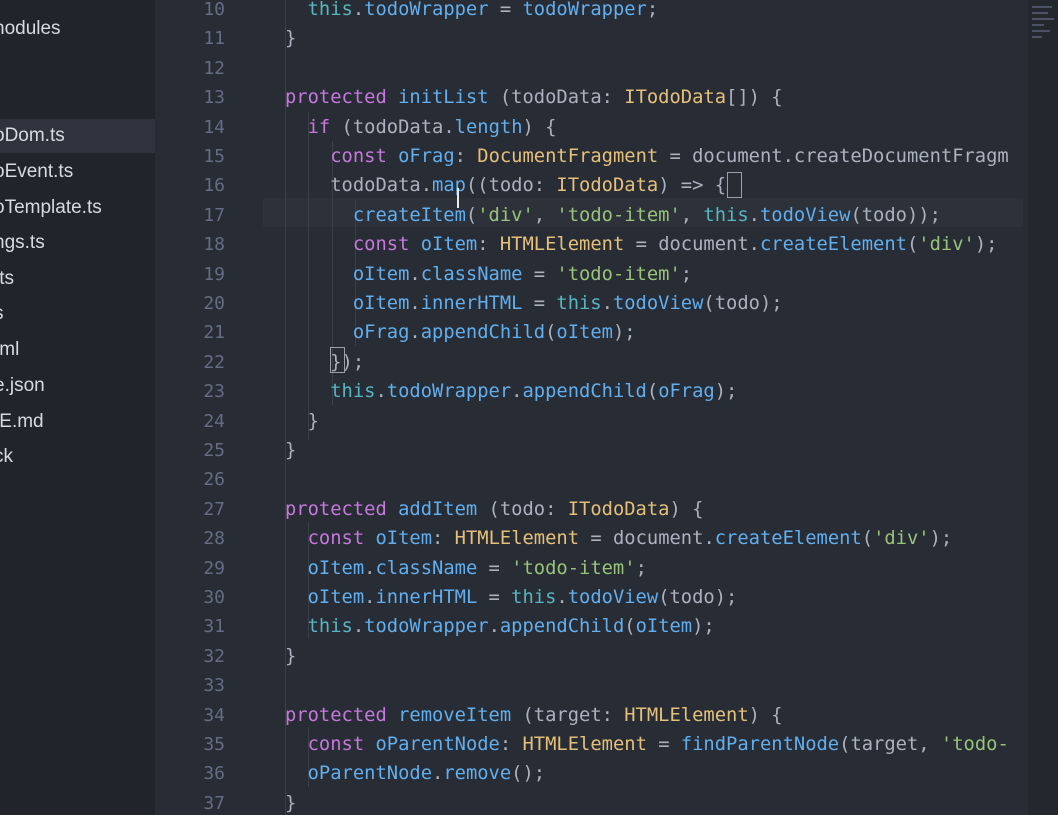 The height and width of the screenshot is (815, 1058). What do you see at coordinates (30, 28) in the screenshot?
I see `file-label: nodules` at bounding box center [30, 28].